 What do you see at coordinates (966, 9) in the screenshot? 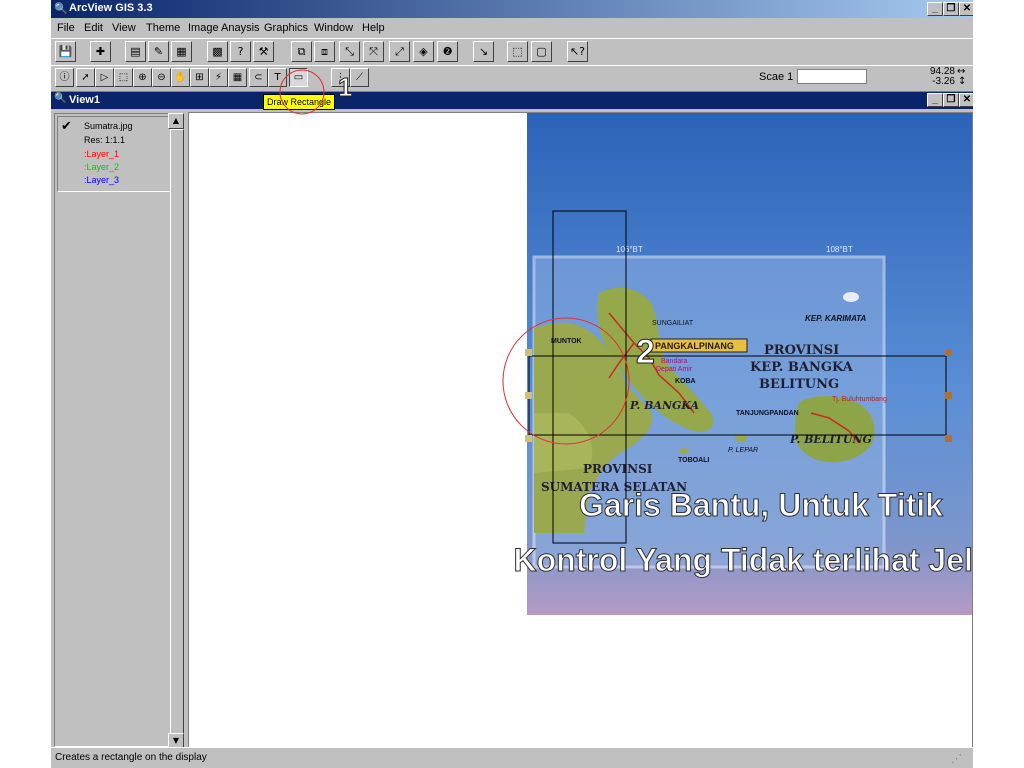
I see `close-button: ✕` at bounding box center [966, 9].